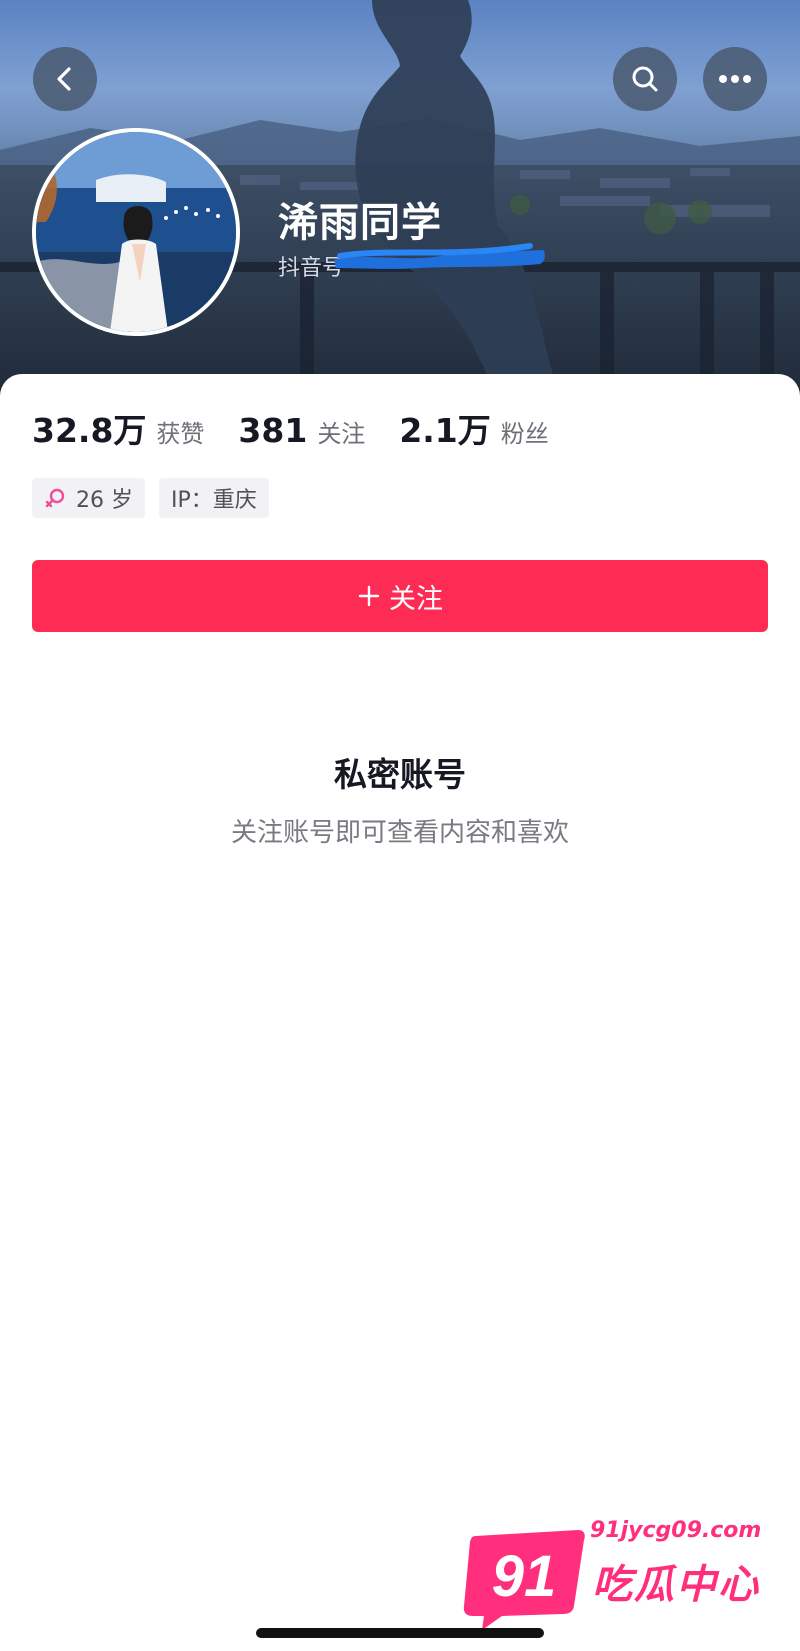 This screenshot has width=800, height=1651. Describe the element at coordinates (273, 430) in the screenshot. I see `stat-following-value: 381` at that location.